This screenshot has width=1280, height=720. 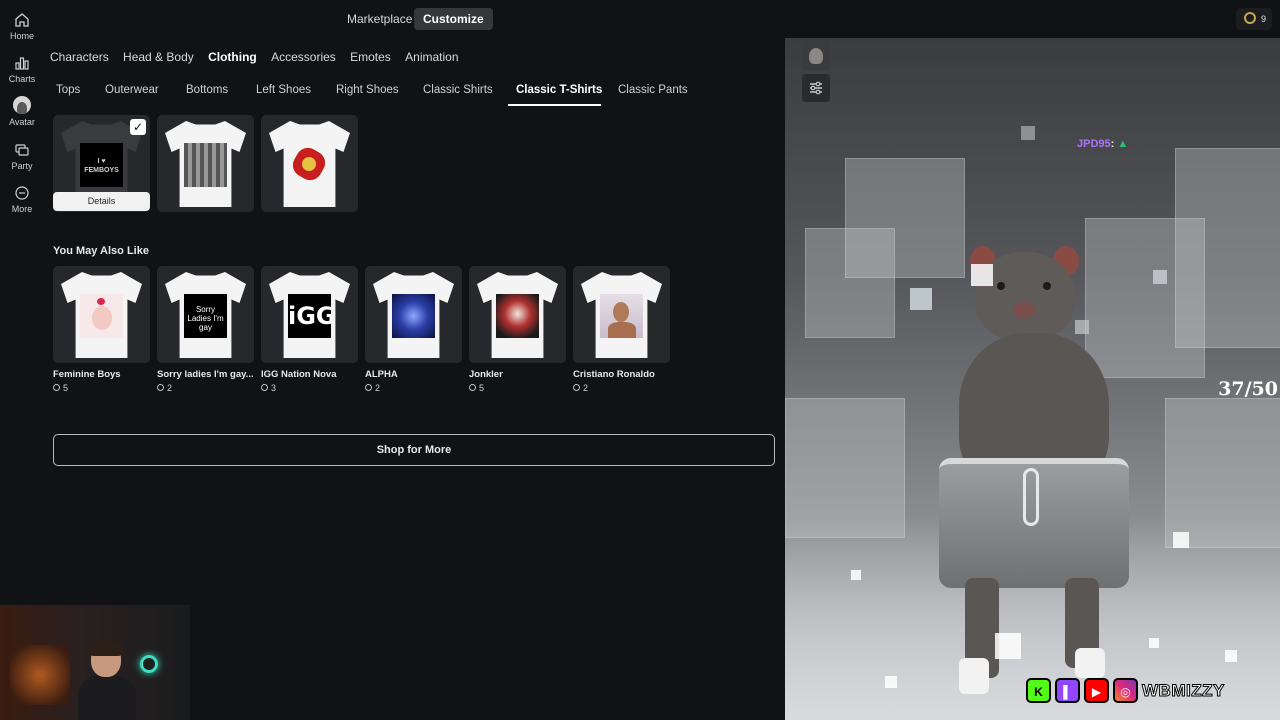 I want to click on tshirt-thumbnail: iGG, so click(x=309, y=315).